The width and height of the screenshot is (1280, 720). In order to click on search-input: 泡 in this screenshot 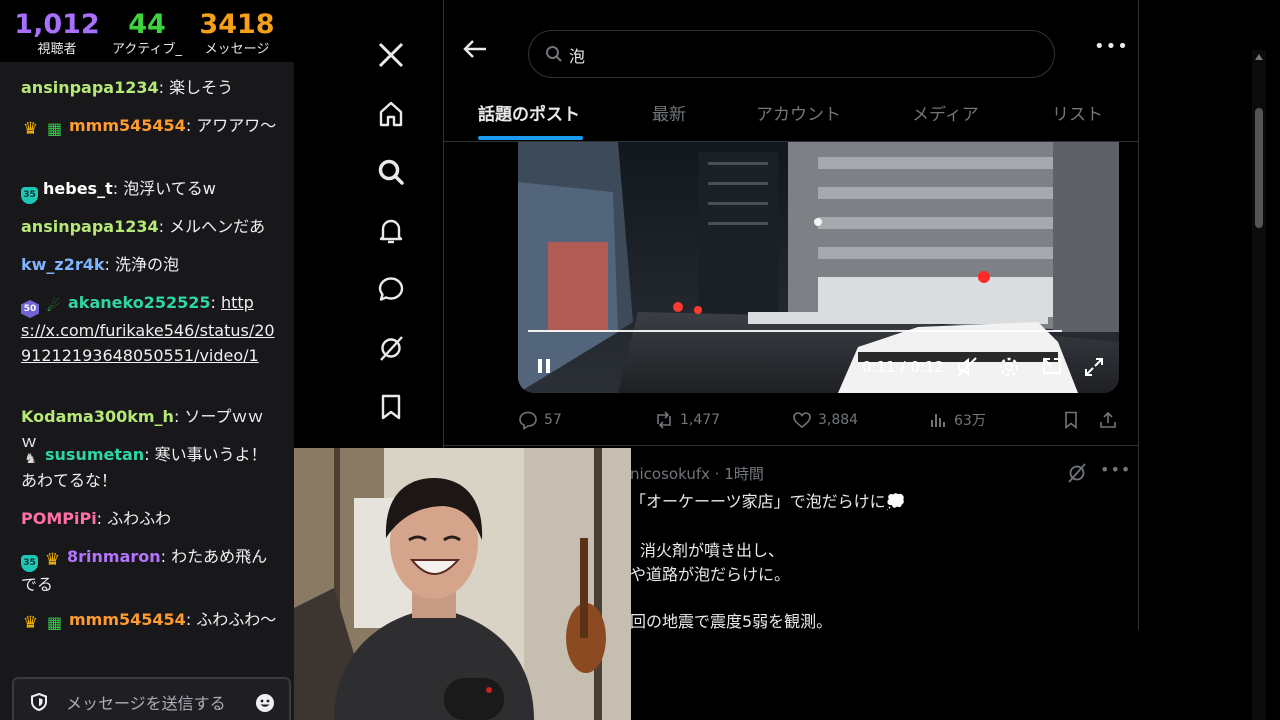, I will do `click(791, 54)`.